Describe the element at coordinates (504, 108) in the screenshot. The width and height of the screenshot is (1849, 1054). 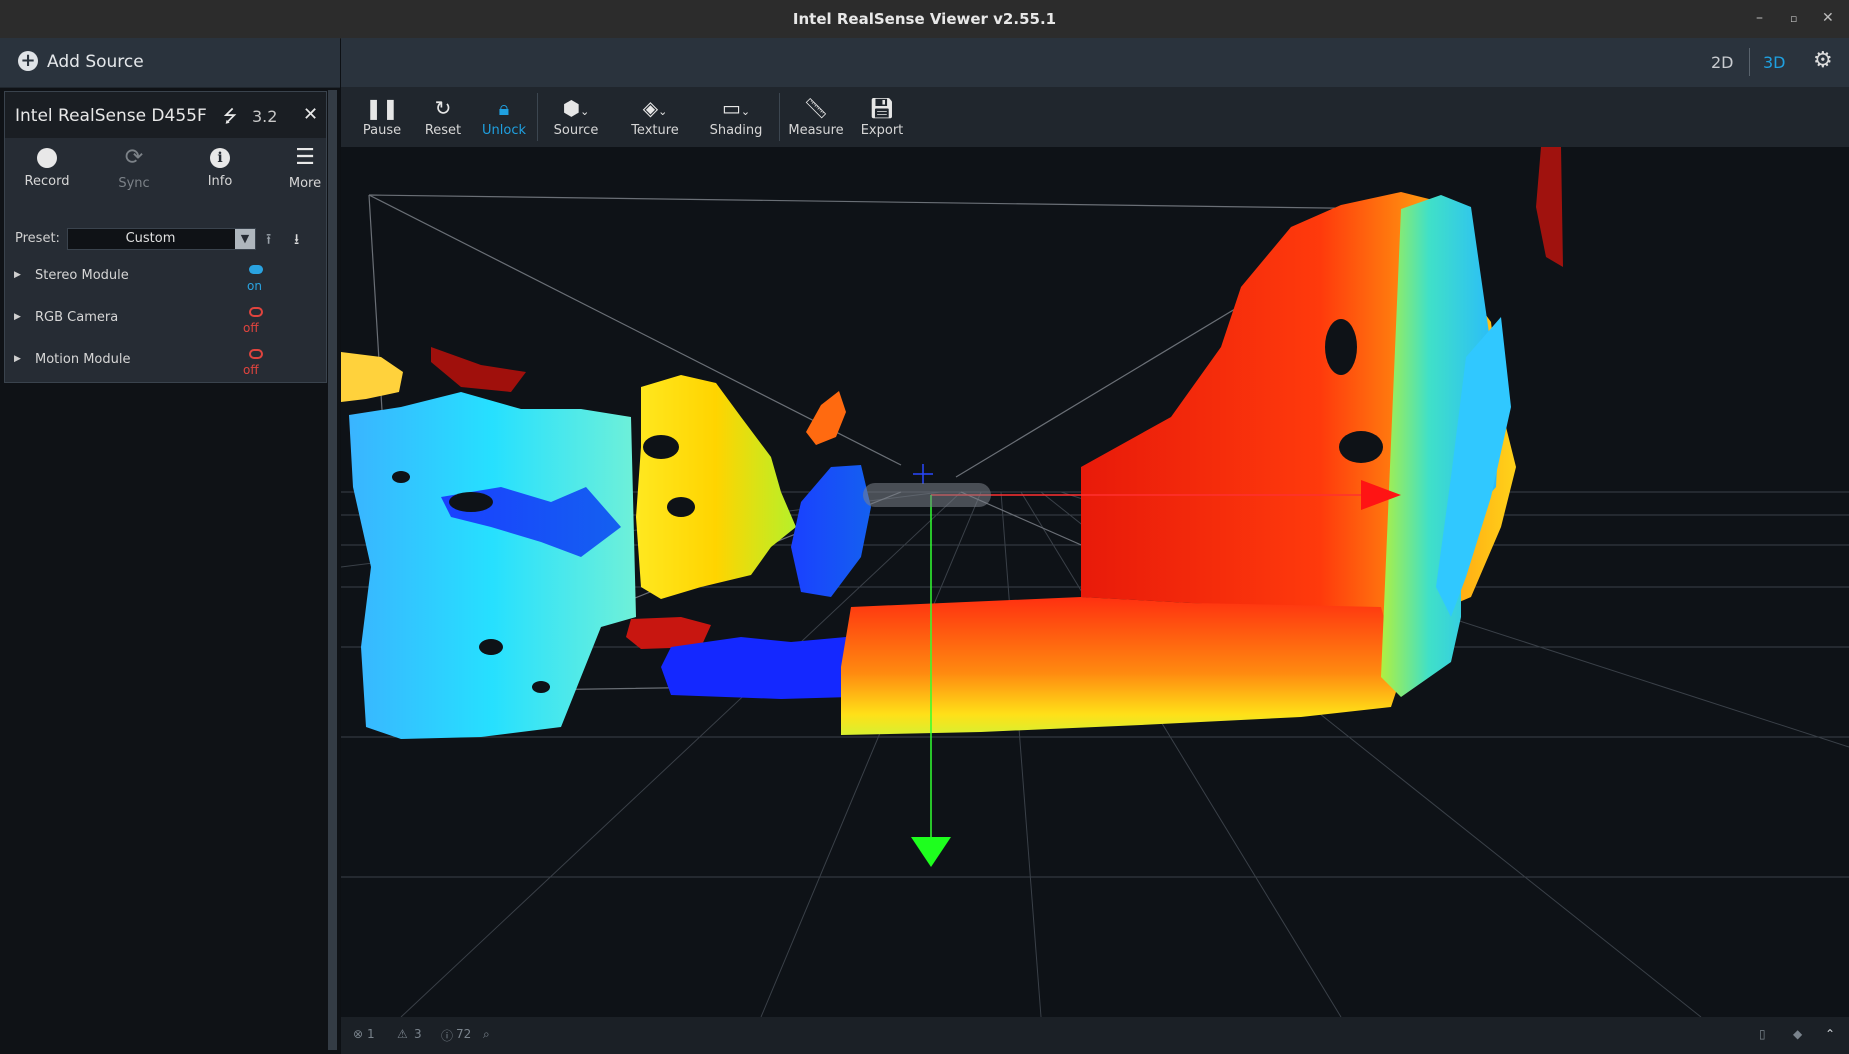
I see `lock-icon: 🔒︎` at that location.